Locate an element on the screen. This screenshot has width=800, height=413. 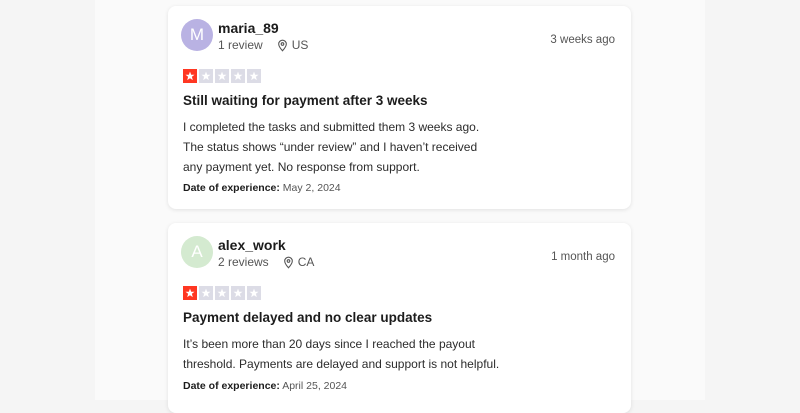
reviewer-name: alex_work is located at coordinates (252, 245).